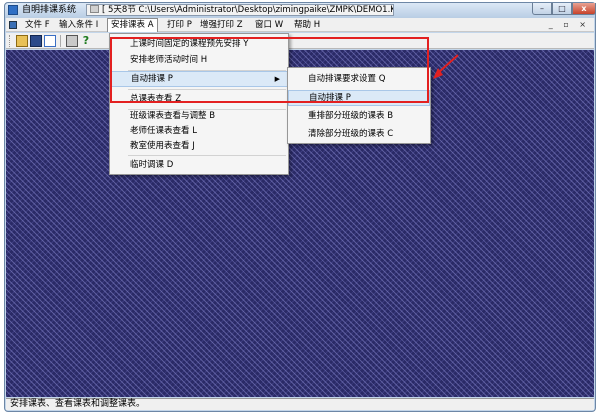 The width and height of the screenshot is (600, 416). I want to click on menu-file: 文件 F, so click(37, 25).